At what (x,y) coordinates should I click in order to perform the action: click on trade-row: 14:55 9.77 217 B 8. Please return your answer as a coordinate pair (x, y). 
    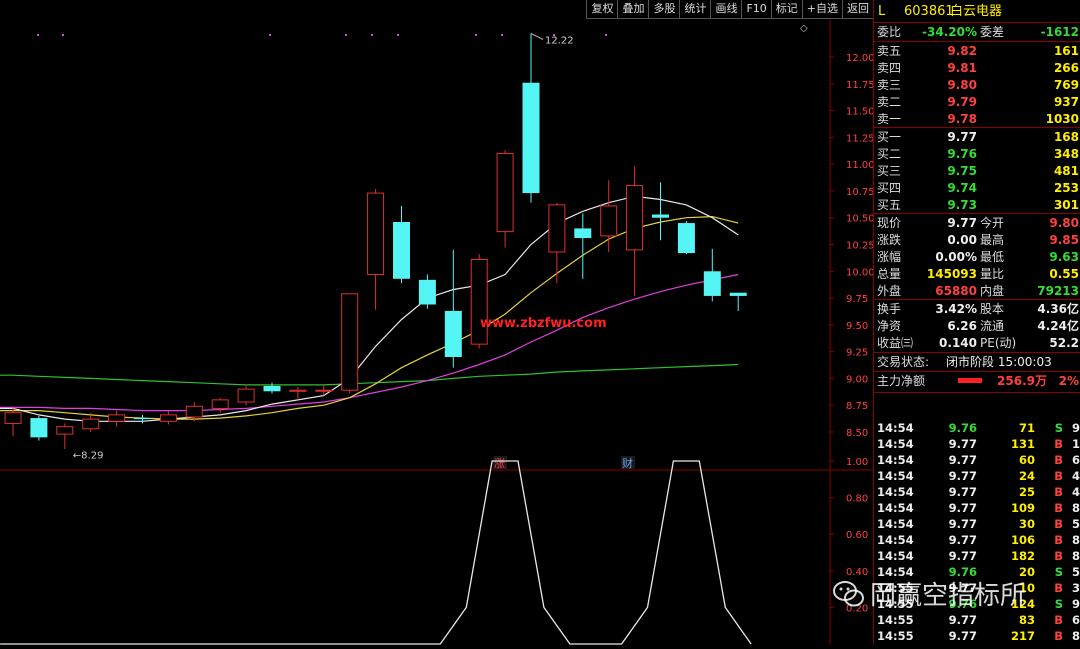
    Looking at the image, I should click on (977, 636).